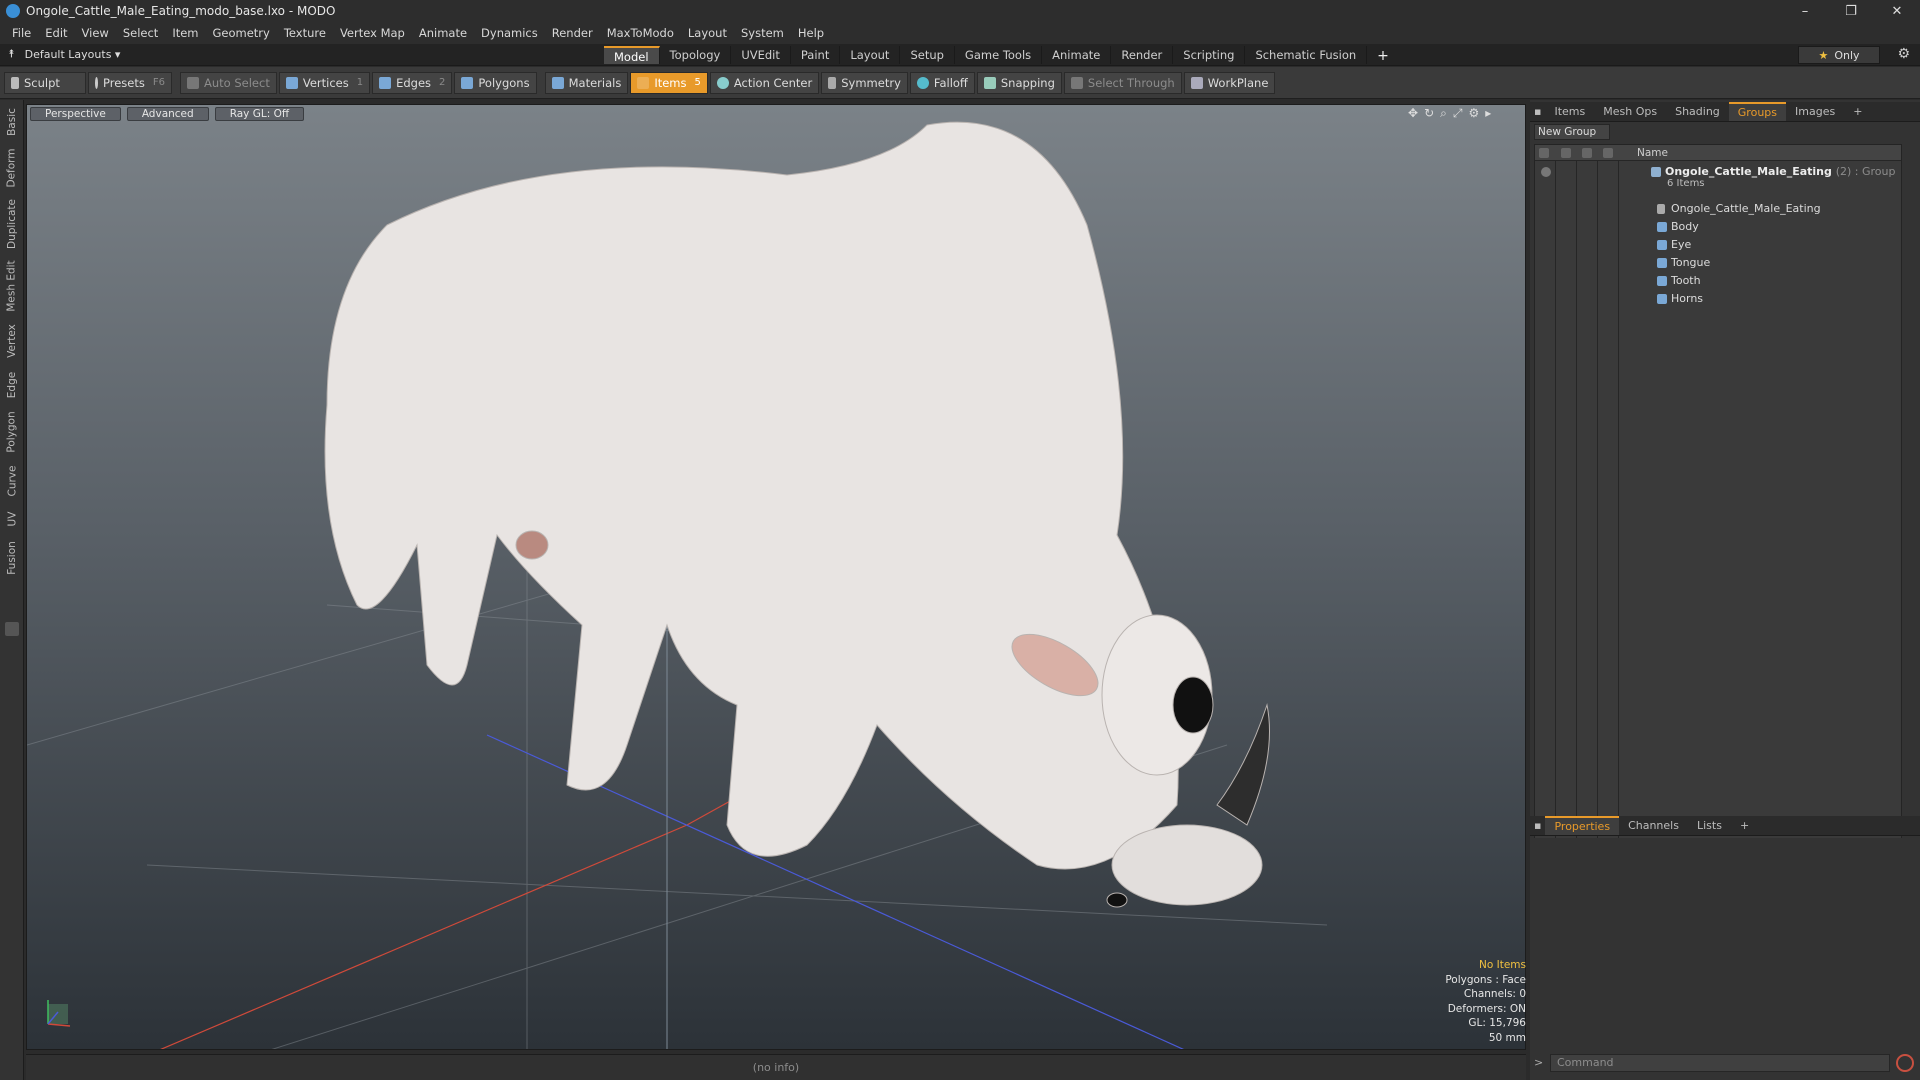 This screenshot has width=1920, height=1080. Describe the element at coordinates (1709, 825) in the screenshot. I see `tab-lists: Lists` at that location.